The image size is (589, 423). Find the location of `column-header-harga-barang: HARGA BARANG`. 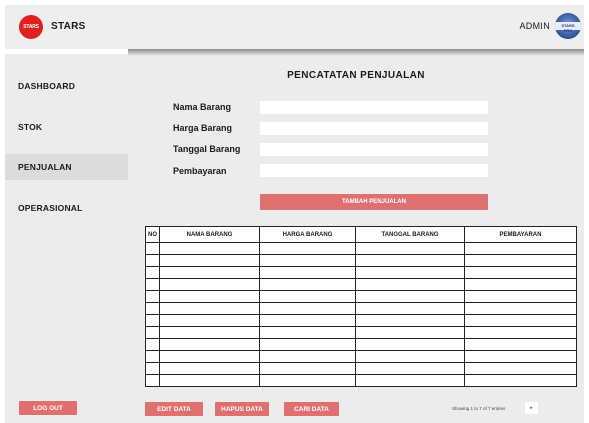

column-header-harga-barang: HARGA BARANG is located at coordinates (307, 234).